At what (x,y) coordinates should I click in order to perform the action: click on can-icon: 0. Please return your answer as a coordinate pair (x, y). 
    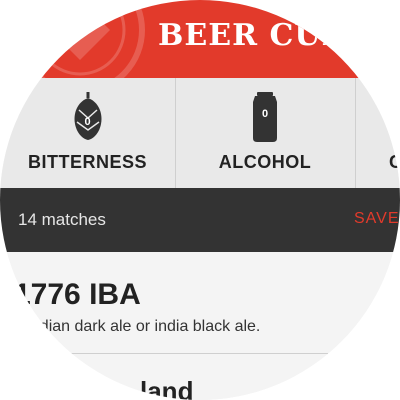
    Looking at the image, I should click on (265, 117).